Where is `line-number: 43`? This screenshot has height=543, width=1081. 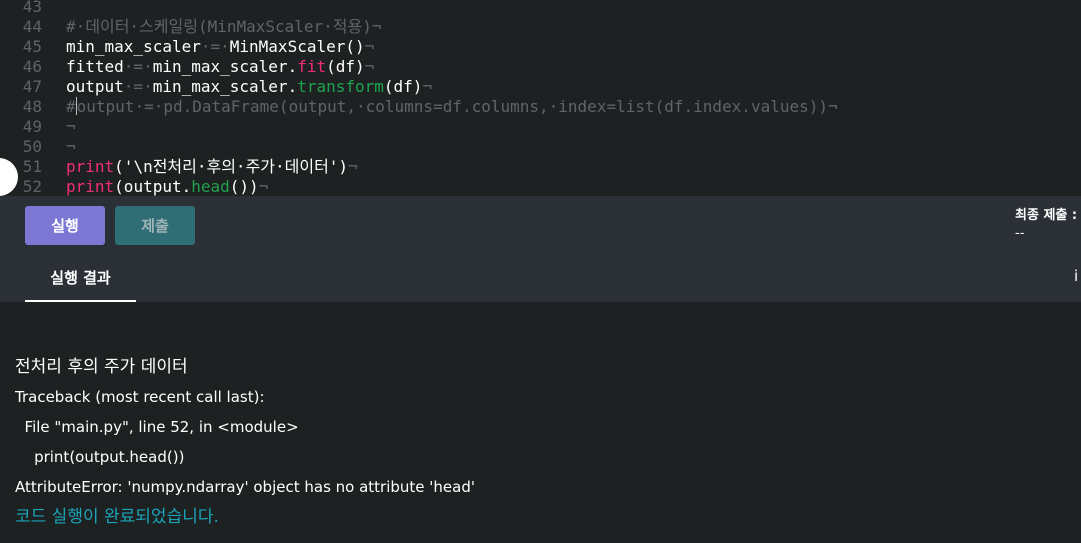
line-number: 43 is located at coordinates (32, 8).